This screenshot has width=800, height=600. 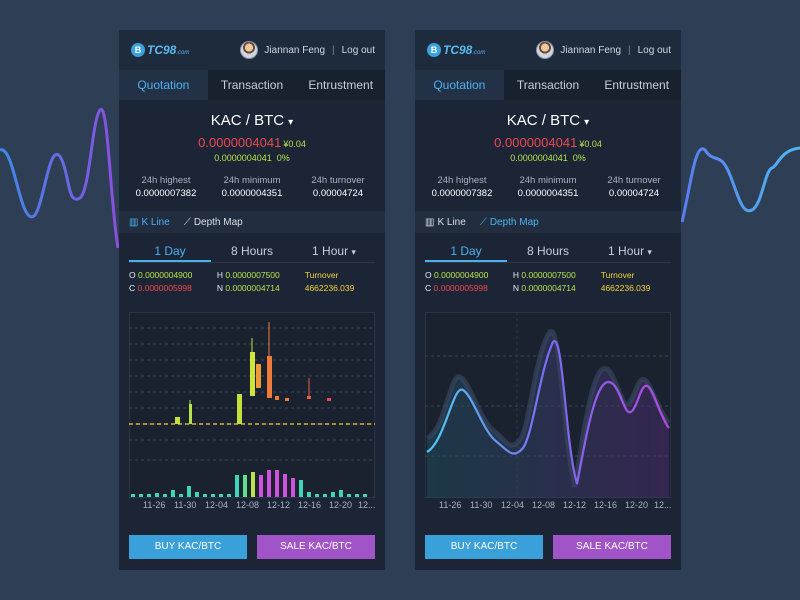 I want to click on depth-chart, so click(x=548, y=405).